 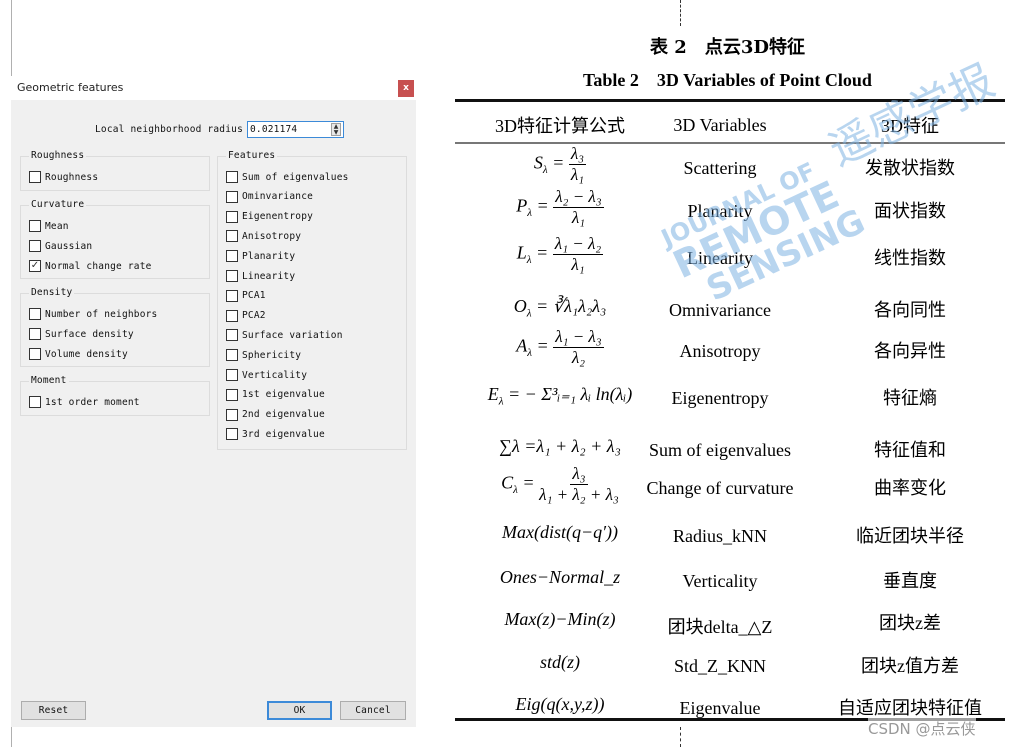 I want to click on spin-arrows-icon: ▲ ▼, so click(x=336, y=129).